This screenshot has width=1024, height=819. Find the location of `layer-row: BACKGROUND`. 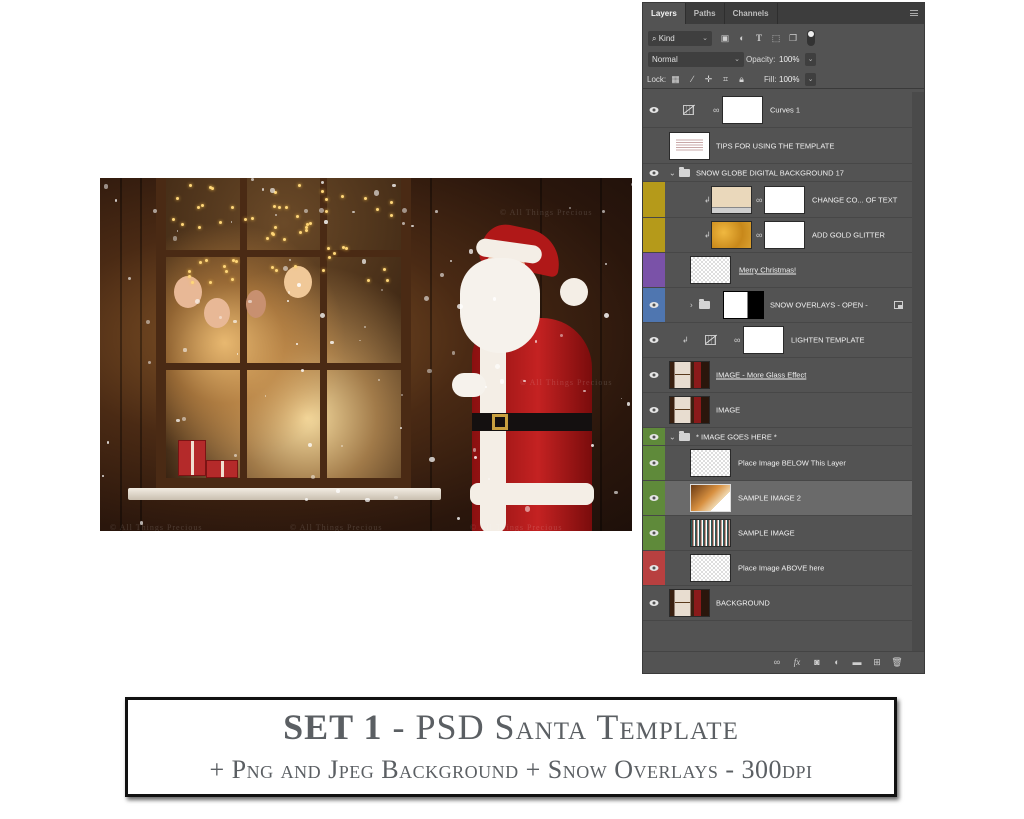

layer-row: BACKGROUND is located at coordinates (778, 603).